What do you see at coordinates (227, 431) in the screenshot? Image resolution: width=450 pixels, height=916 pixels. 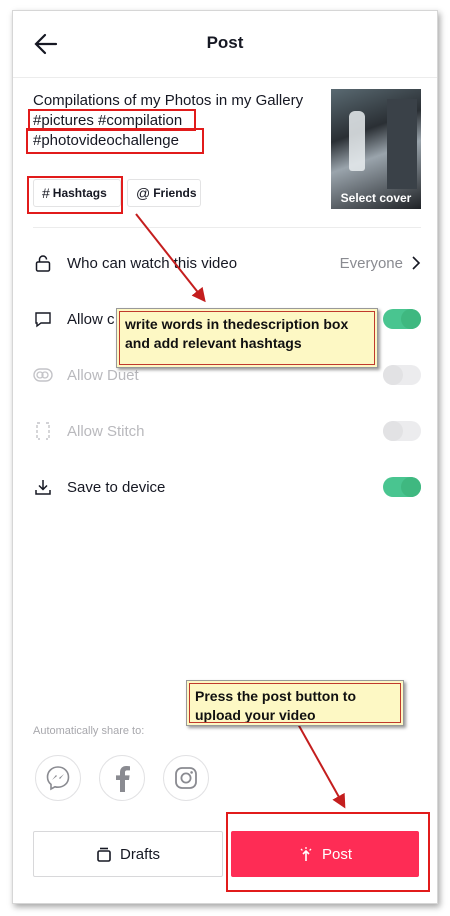 I see `allow-stitch-row: Allow Stitch` at bounding box center [227, 431].